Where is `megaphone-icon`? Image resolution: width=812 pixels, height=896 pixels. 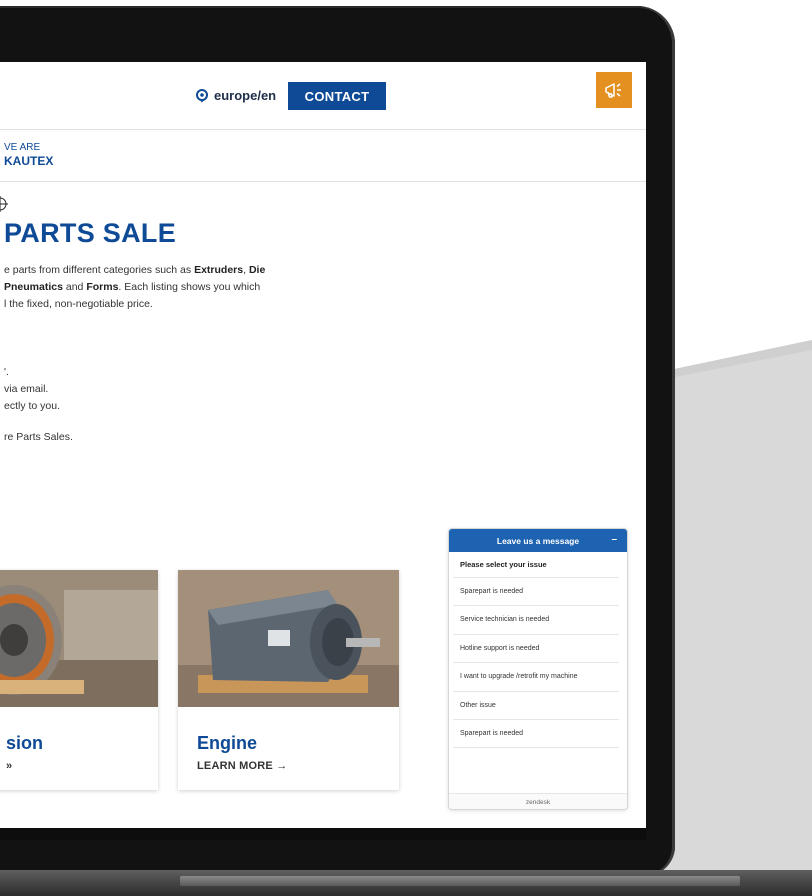
megaphone-icon is located at coordinates (613, 90).